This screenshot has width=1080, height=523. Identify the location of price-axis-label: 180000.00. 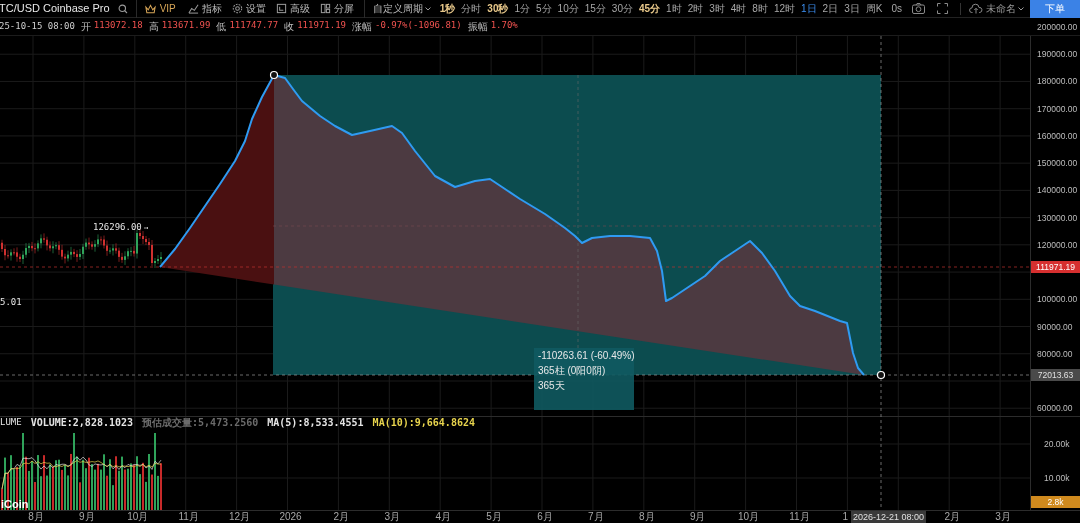
(1057, 82).